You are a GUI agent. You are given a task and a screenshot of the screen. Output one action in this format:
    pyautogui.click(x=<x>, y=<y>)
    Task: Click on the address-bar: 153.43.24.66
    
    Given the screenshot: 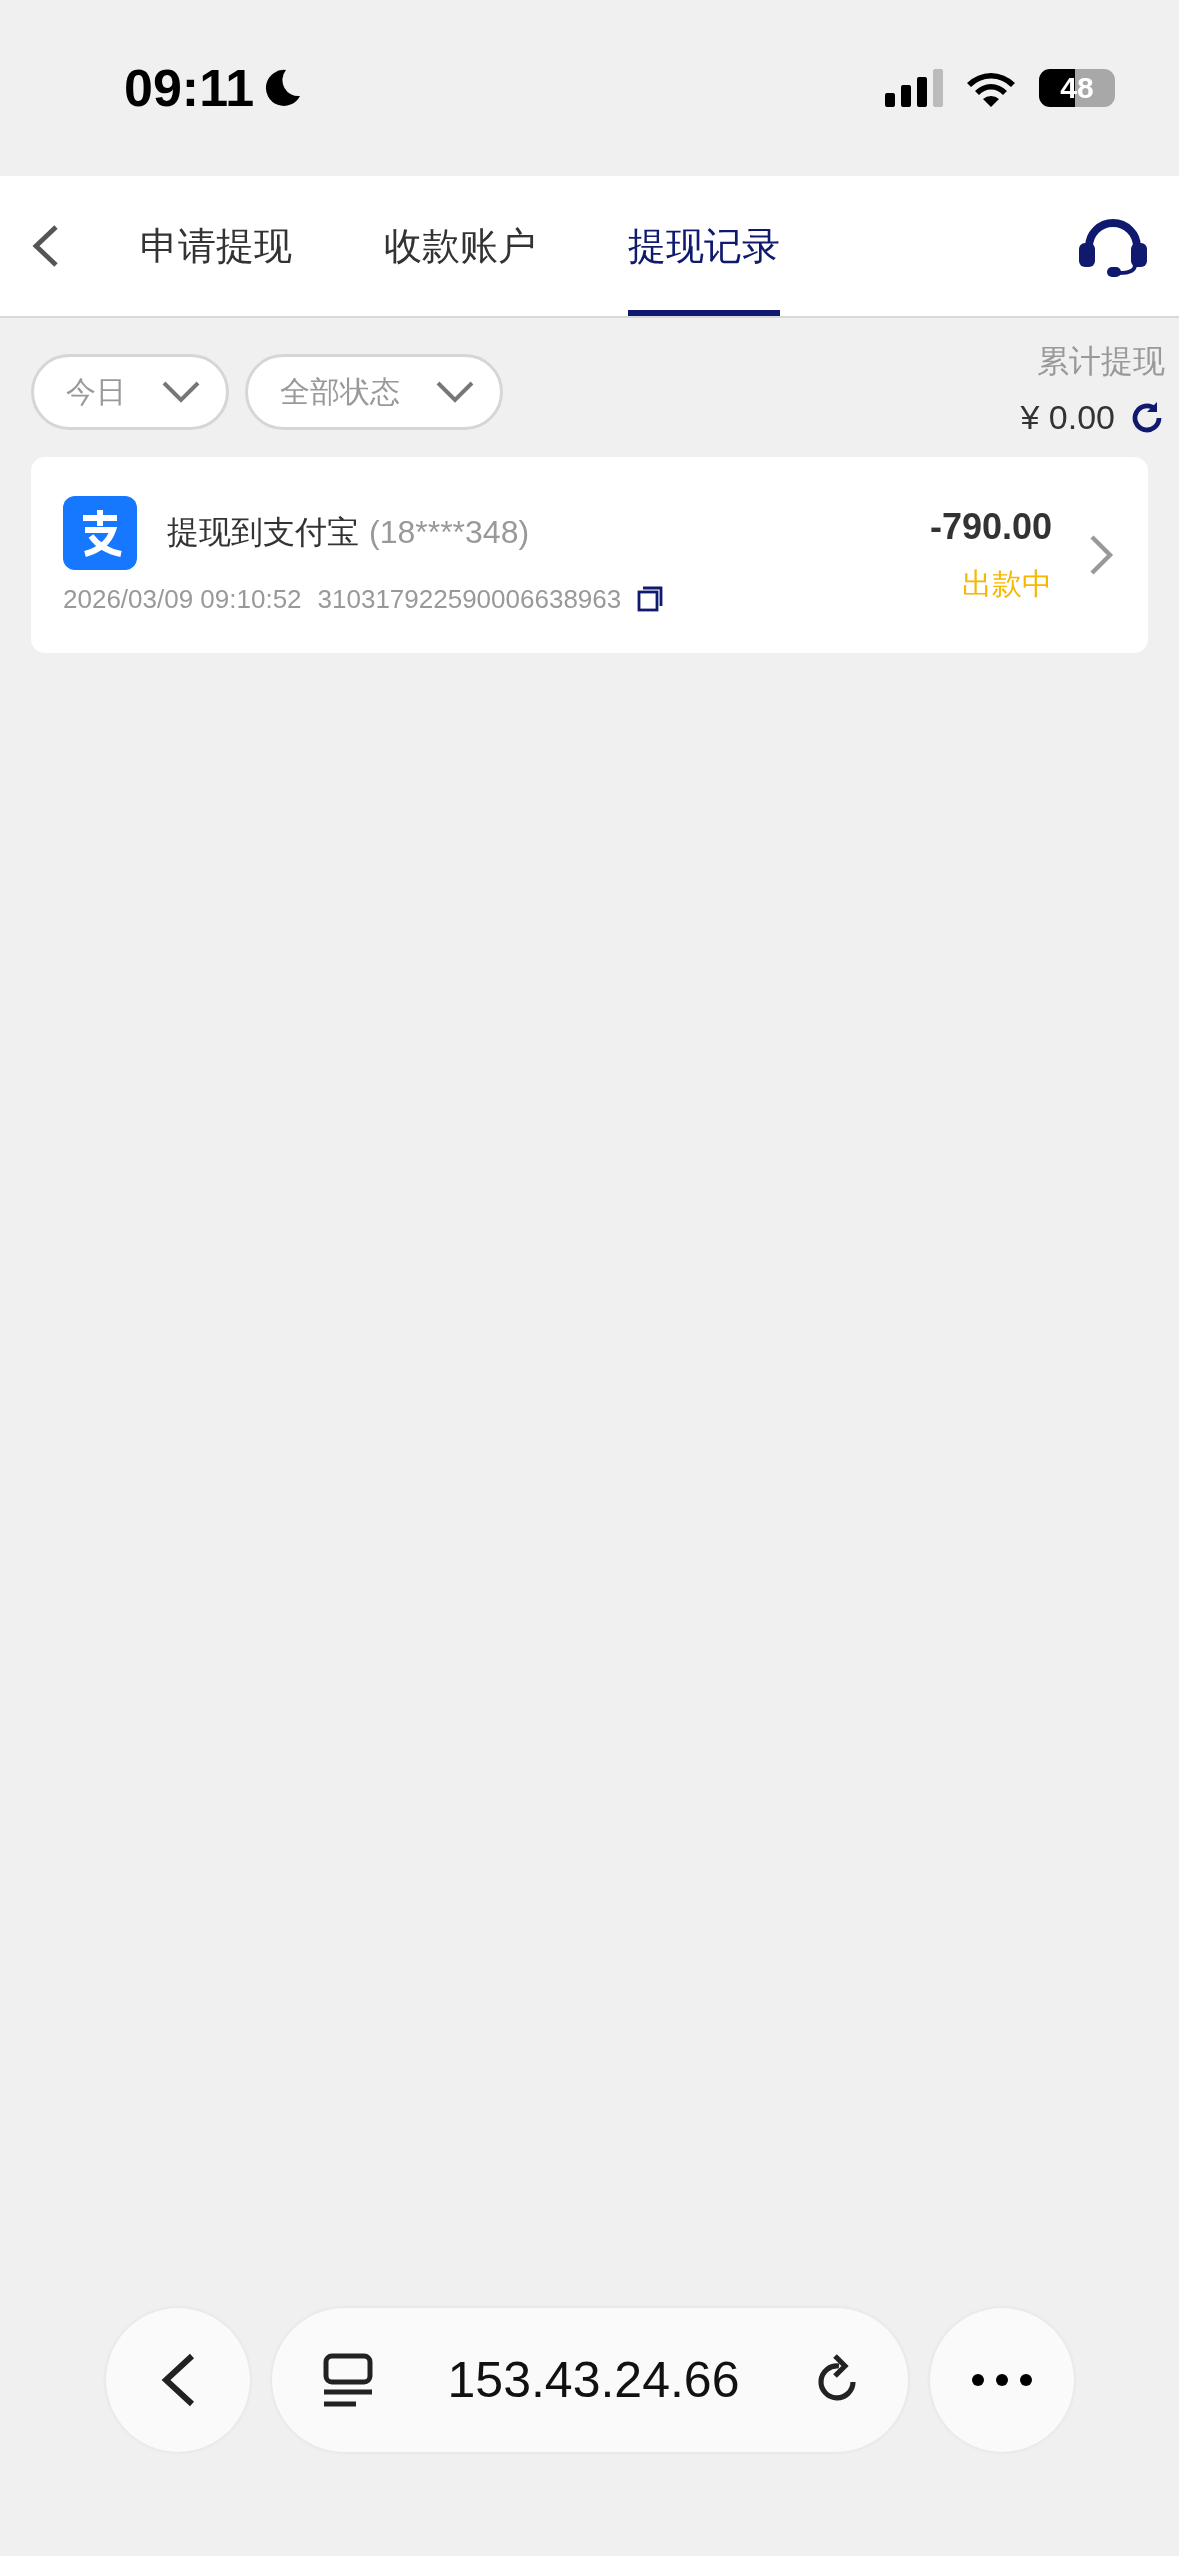 What is the action you would take?
    pyautogui.click(x=589, y=2380)
    